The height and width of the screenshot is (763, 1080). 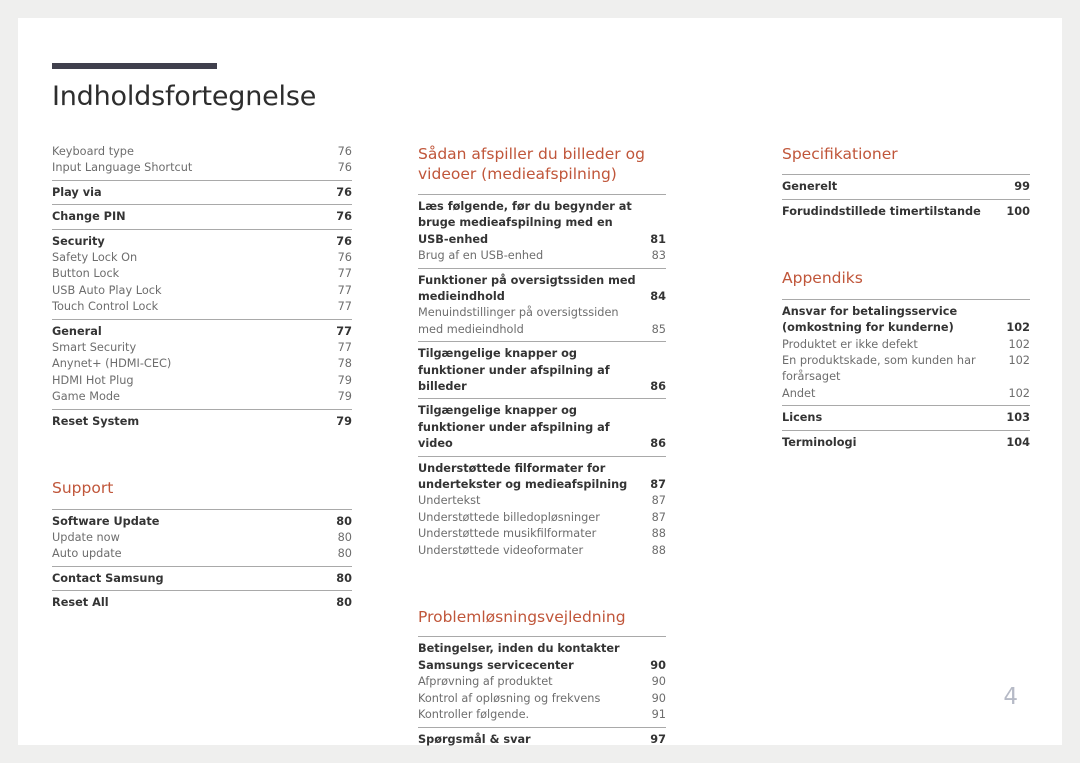 What do you see at coordinates (658, 715) in the screenshot?
I see `toc-entry-page: 91` at bounding box center [658, 715].